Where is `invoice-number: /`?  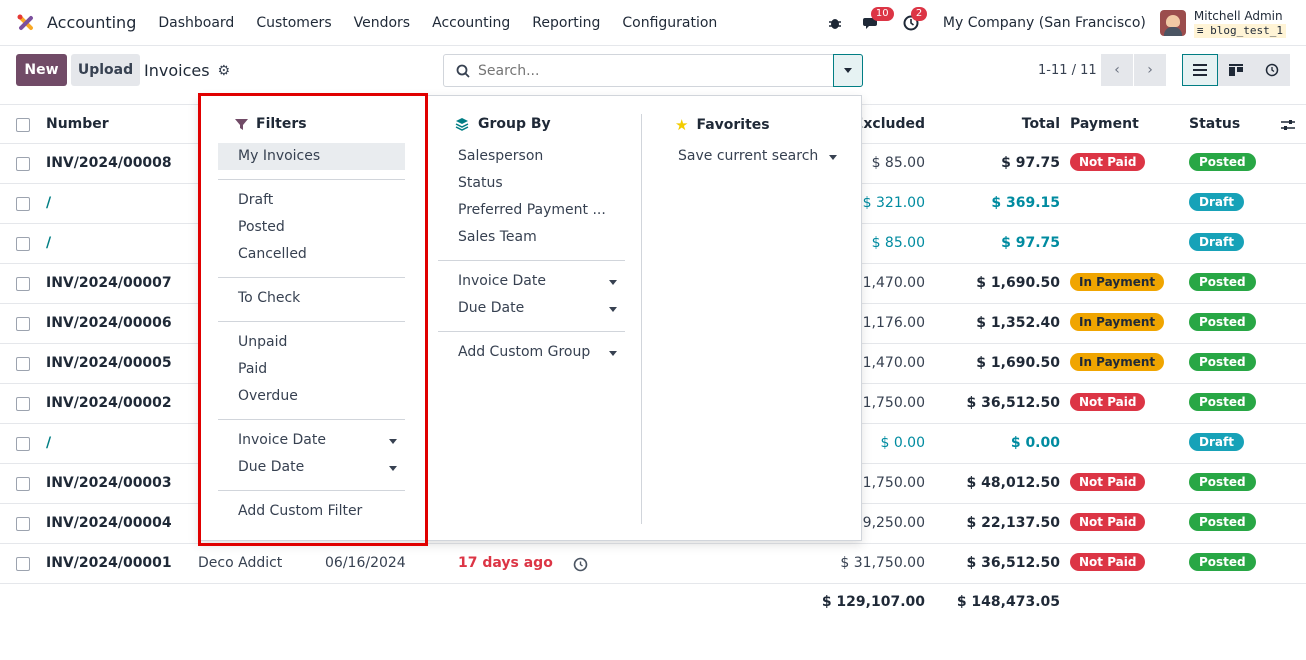 invoice-number: / is located at coordinates (49, 243).